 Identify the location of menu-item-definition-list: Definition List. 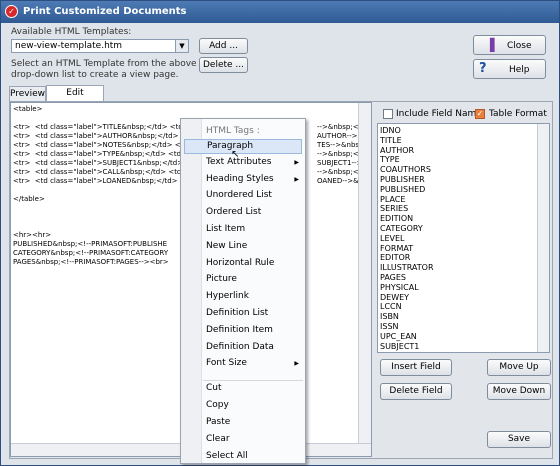
(237, 313).